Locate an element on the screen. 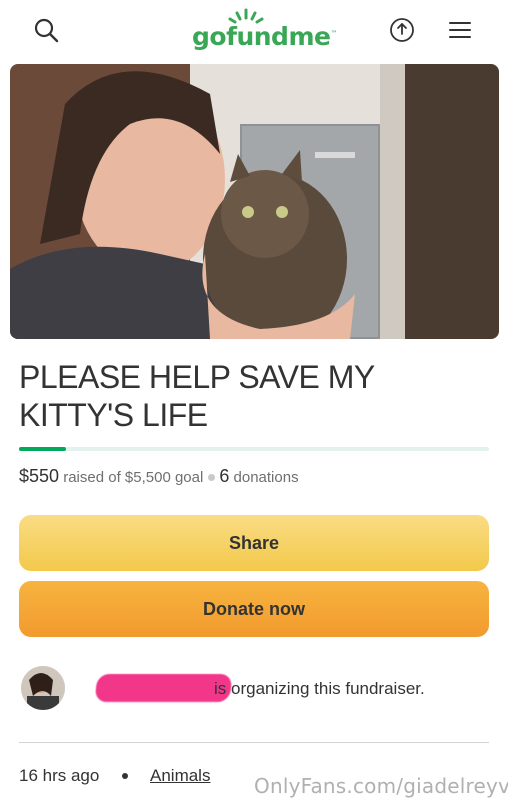 The image size is (508, 800). search-icon is located at coordinates (46, 30).